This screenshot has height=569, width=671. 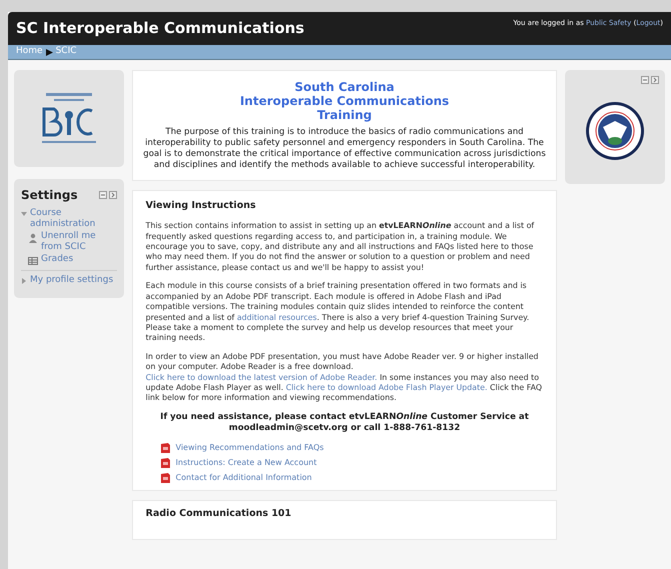 I want to click on person-icon, so click(x=33, y=238).